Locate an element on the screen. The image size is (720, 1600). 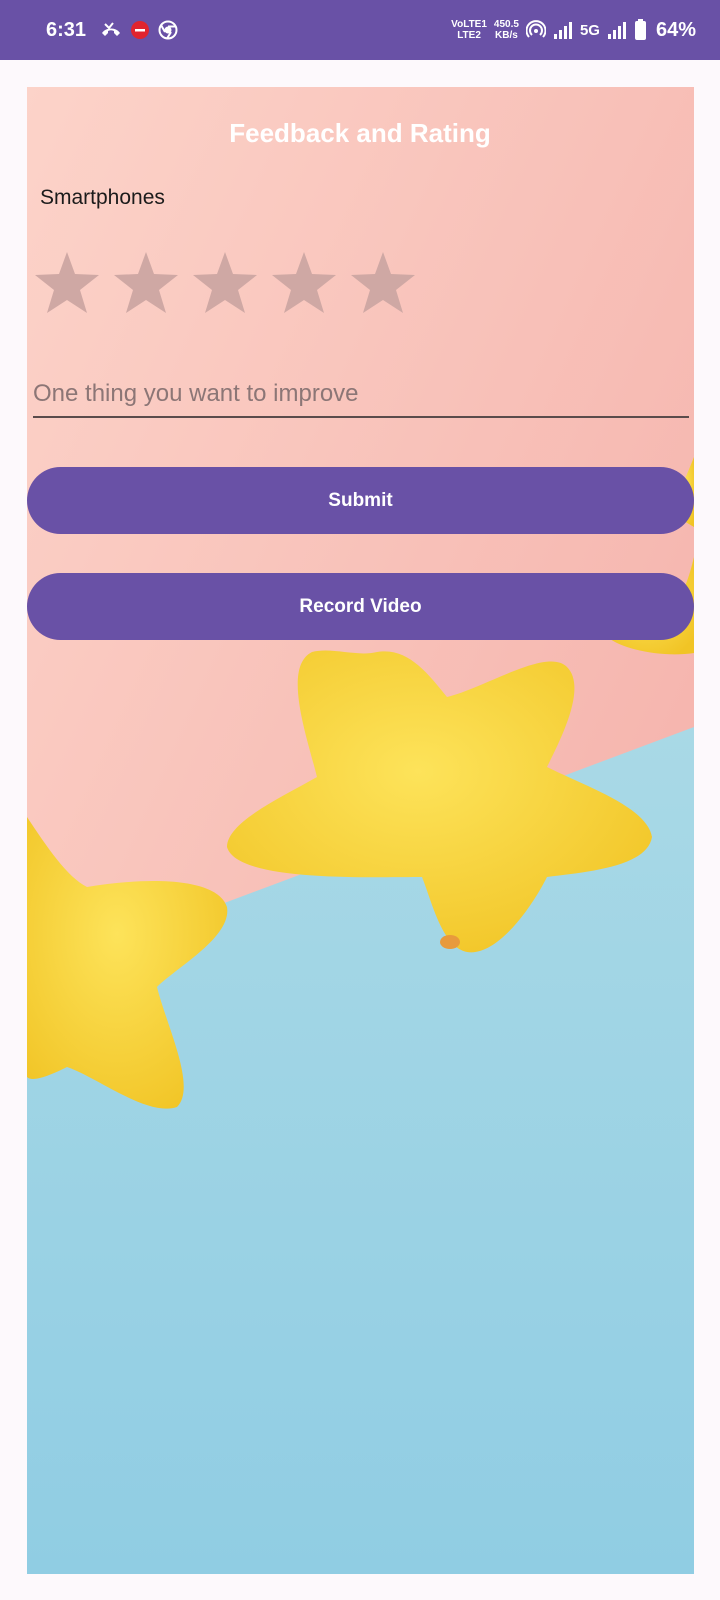
volte-indicator: VoLTE1 LTE2 is located at coordinates (469, 30).